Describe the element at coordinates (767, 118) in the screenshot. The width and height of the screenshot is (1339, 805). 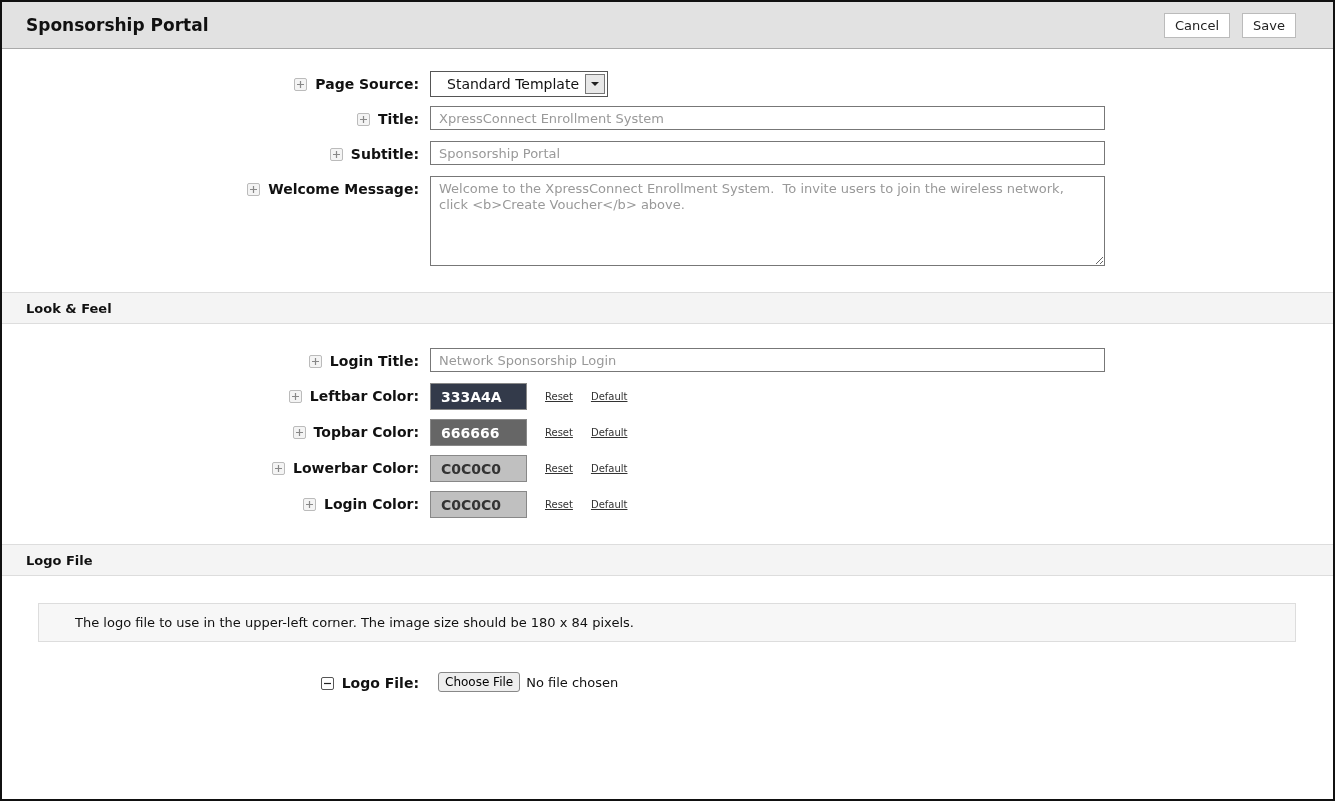
I see `text-field: XpressConnect Enrollment System` at that location.